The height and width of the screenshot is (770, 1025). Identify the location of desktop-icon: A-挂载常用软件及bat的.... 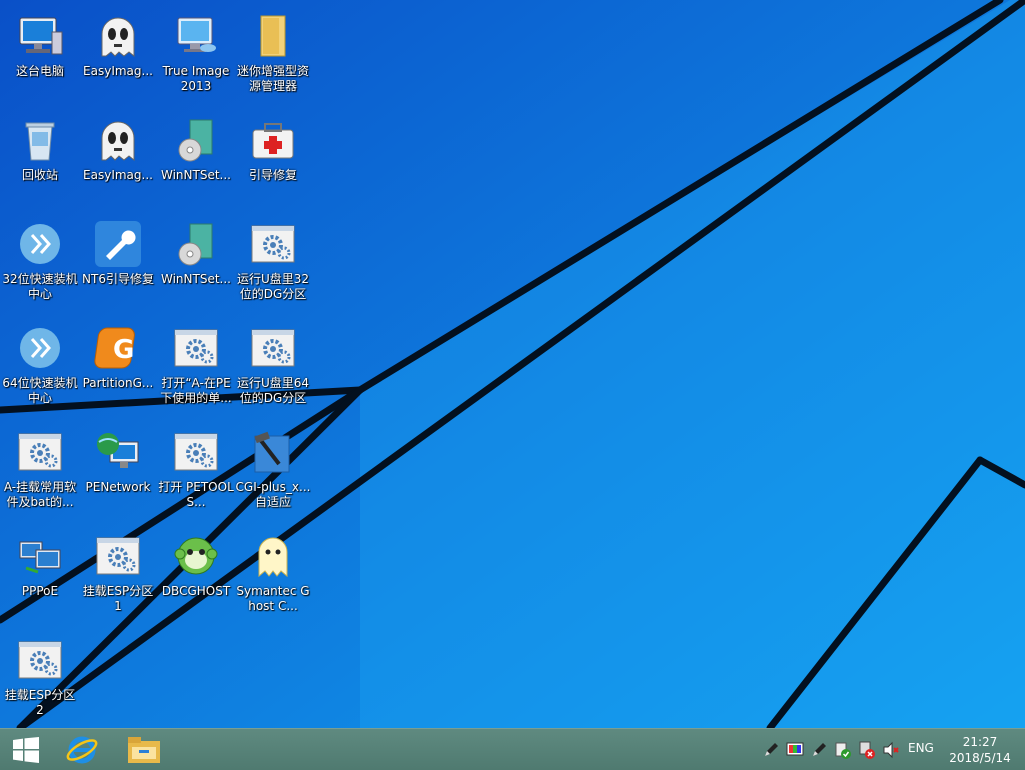
(40, 472).